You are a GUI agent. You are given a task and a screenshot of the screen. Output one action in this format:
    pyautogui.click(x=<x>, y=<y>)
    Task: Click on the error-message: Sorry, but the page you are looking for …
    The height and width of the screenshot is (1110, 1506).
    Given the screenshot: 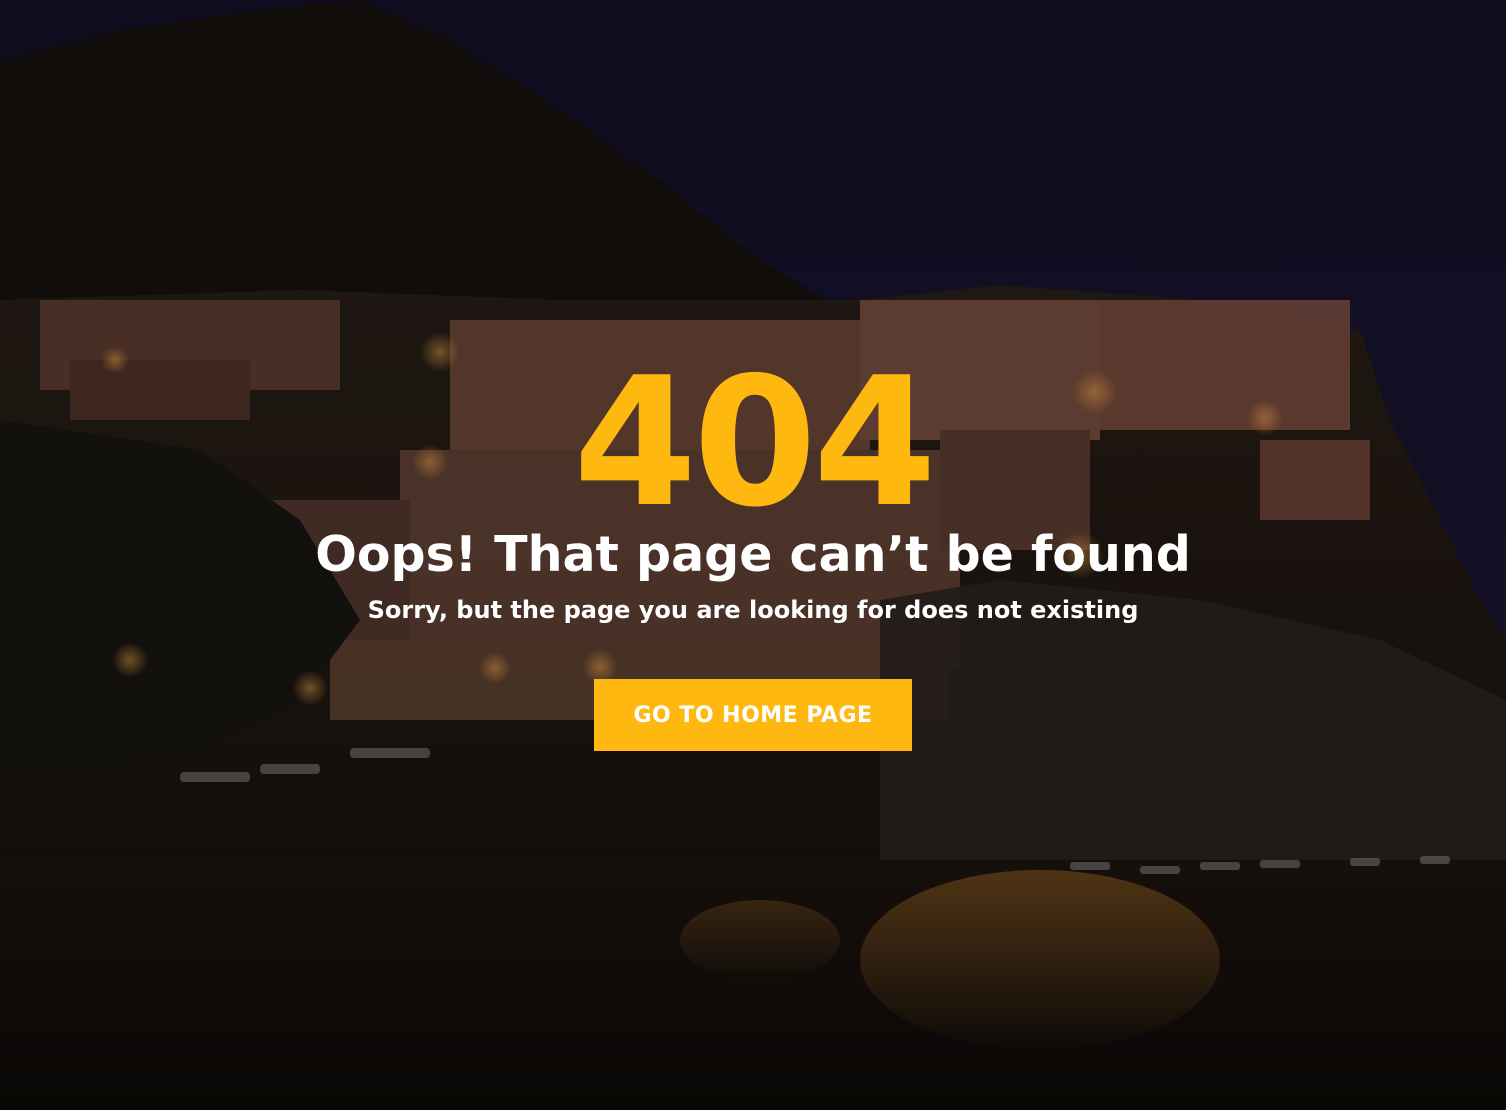 What is the action you would take?
    pyautogui.click(x=753, y=610)
    